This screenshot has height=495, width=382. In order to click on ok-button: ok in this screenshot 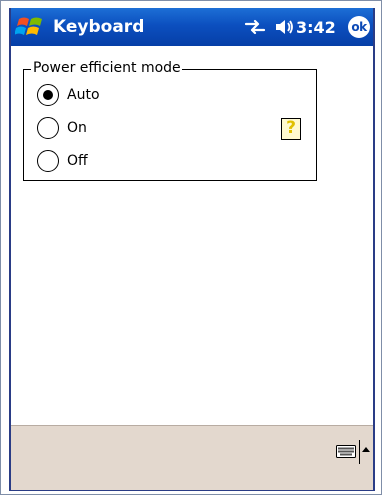, I will do `click(359, 27)`.